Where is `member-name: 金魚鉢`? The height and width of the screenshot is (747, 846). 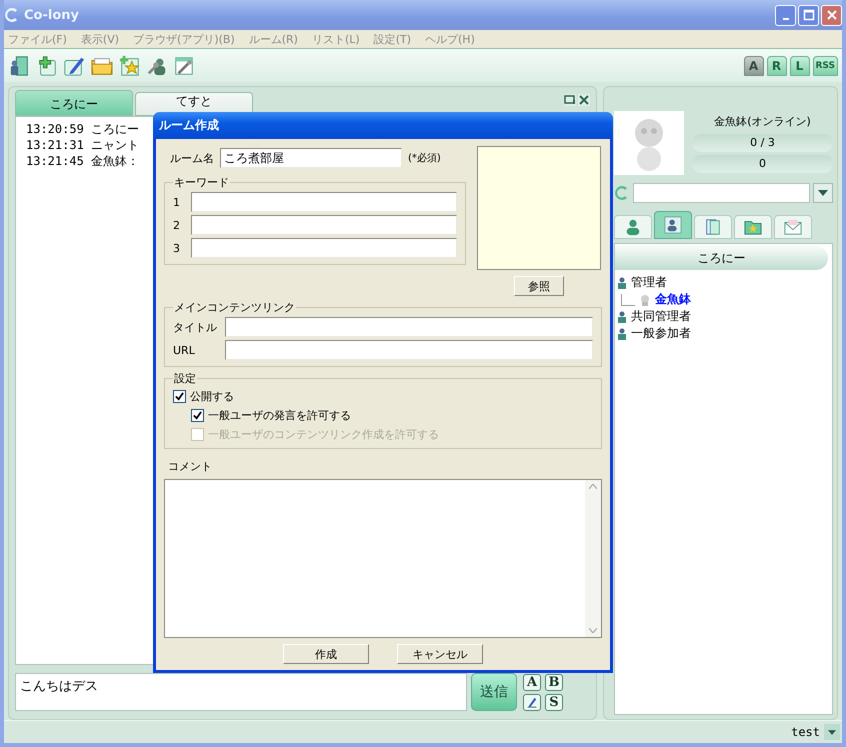
member-name: 金魚鉢 is located at coordinates (673, 299).